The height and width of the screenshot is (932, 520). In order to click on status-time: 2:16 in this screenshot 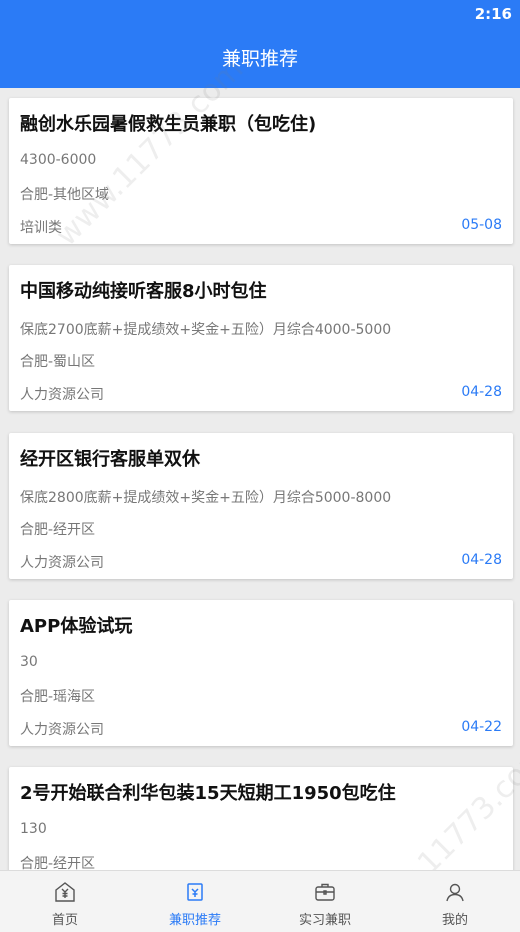, I will do `click(493, 14)`.